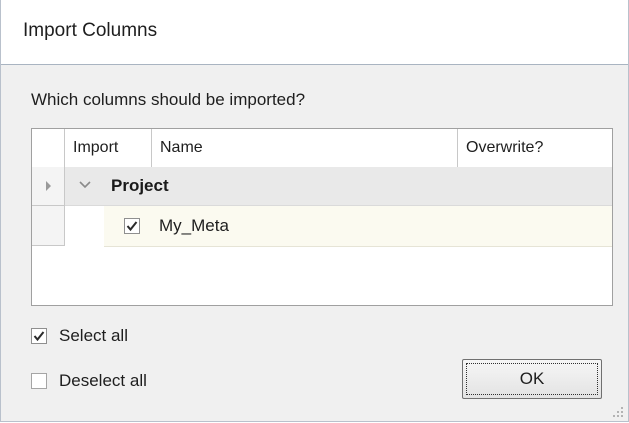 The width and height of the screenshot is (629, 423). I want to click on select-all-label: Select all, so click(93, 336).